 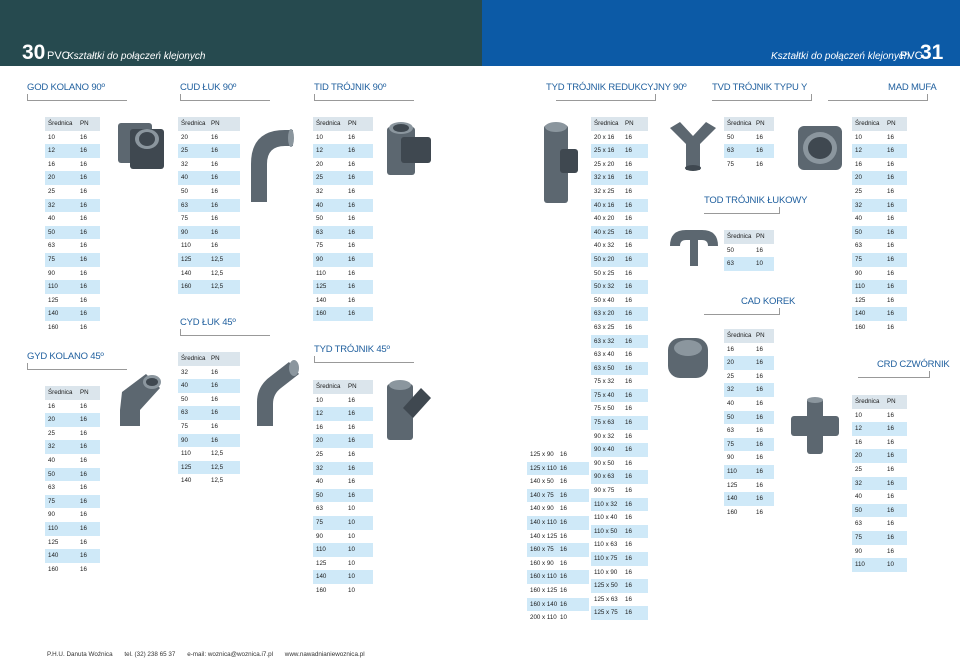 What do you see at coordinates (209, 481) in the screenshot?
I see `table-row: 140 12,5` at bounding box center [209, 481].